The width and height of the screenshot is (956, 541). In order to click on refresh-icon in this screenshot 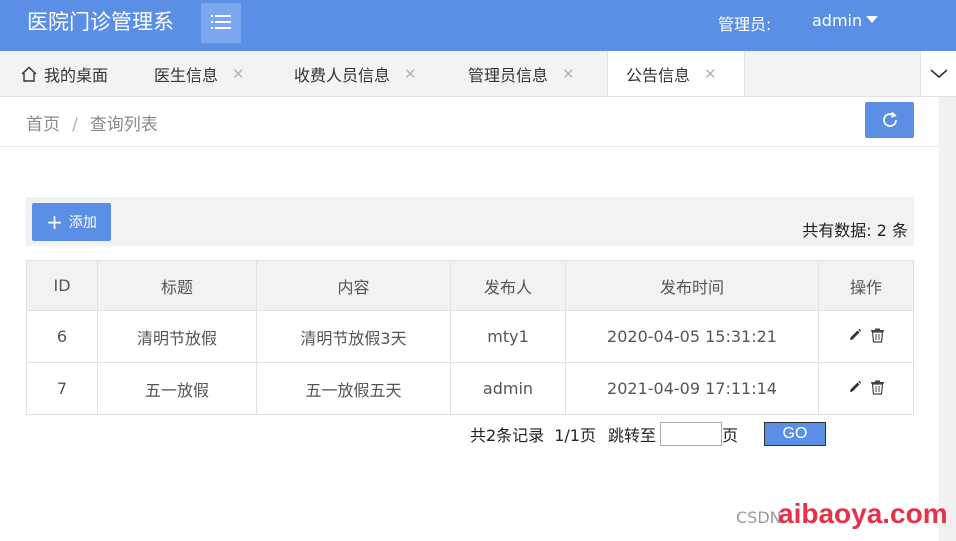, I will do `click(890, 120)`.